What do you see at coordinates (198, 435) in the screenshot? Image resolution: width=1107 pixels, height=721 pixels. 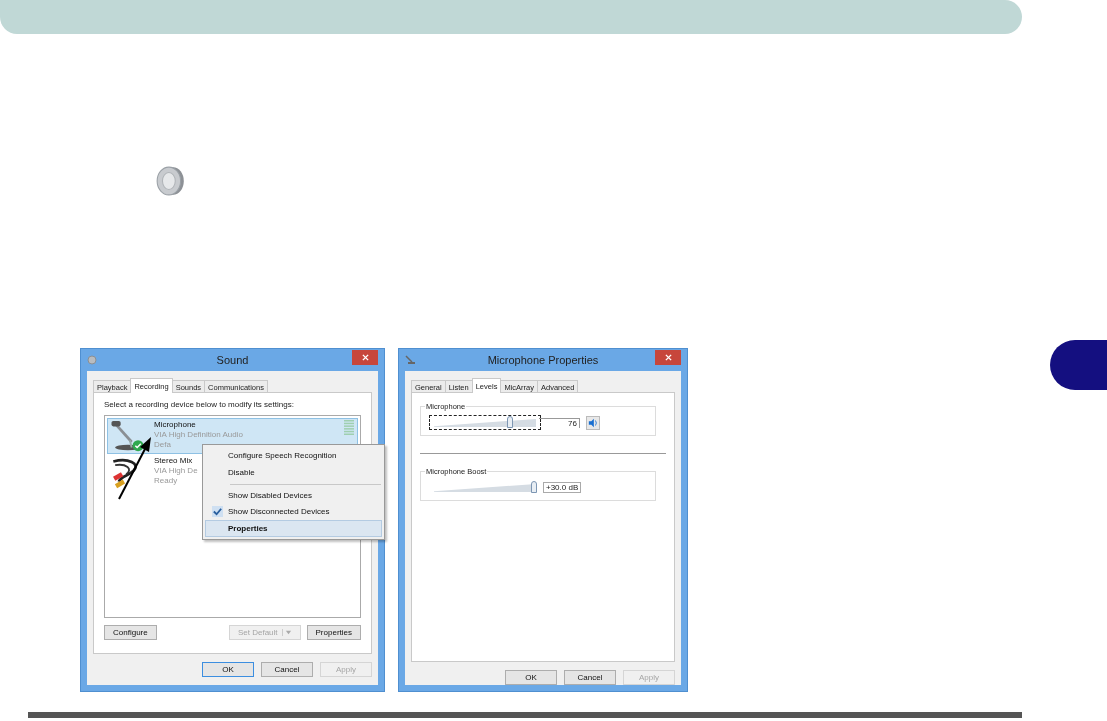 I see `device-driver: VIA High Definition Audio` at bounding box center [198, 435].